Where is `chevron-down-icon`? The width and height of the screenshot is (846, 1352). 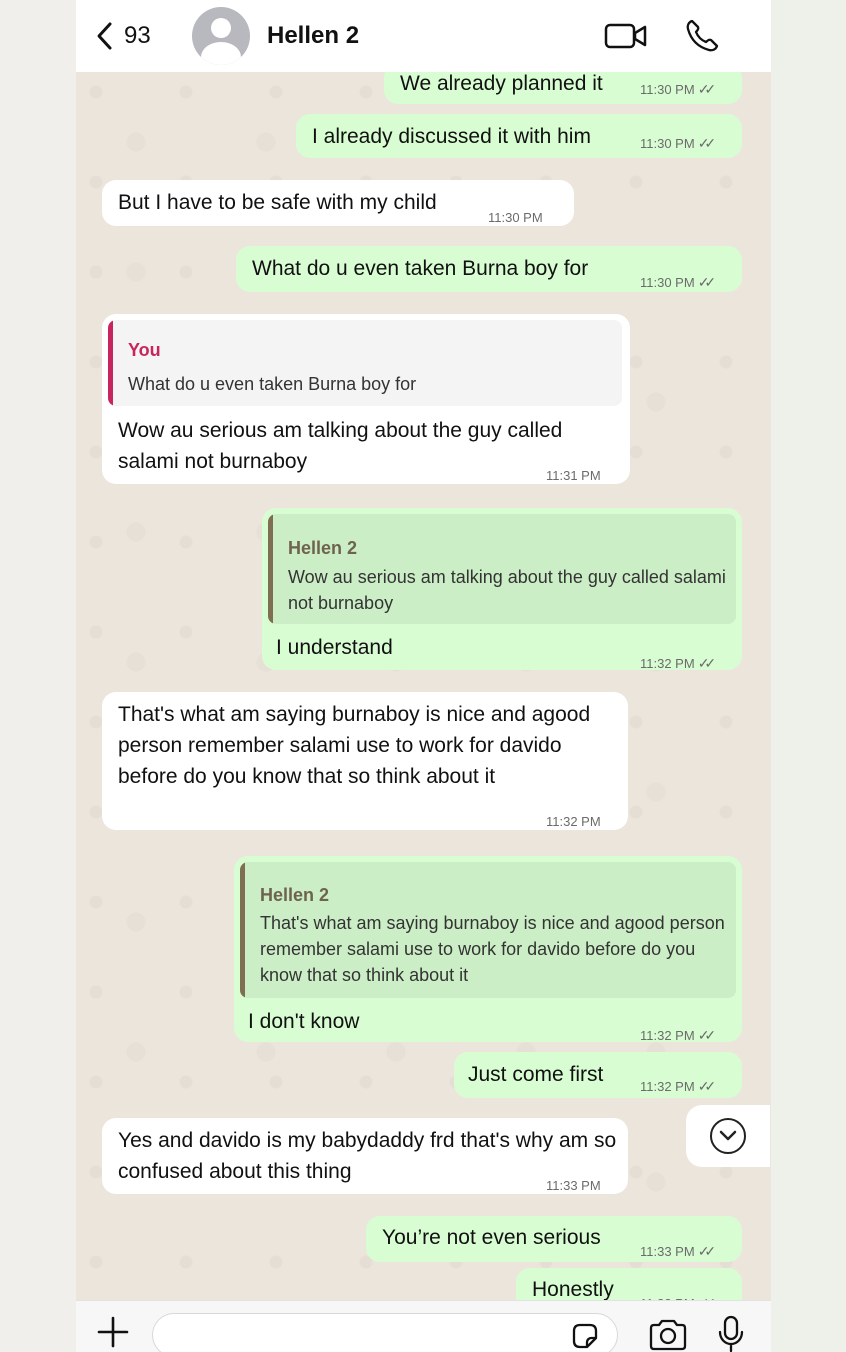
chevron-down-icon is located at coordinates (728, 1136).